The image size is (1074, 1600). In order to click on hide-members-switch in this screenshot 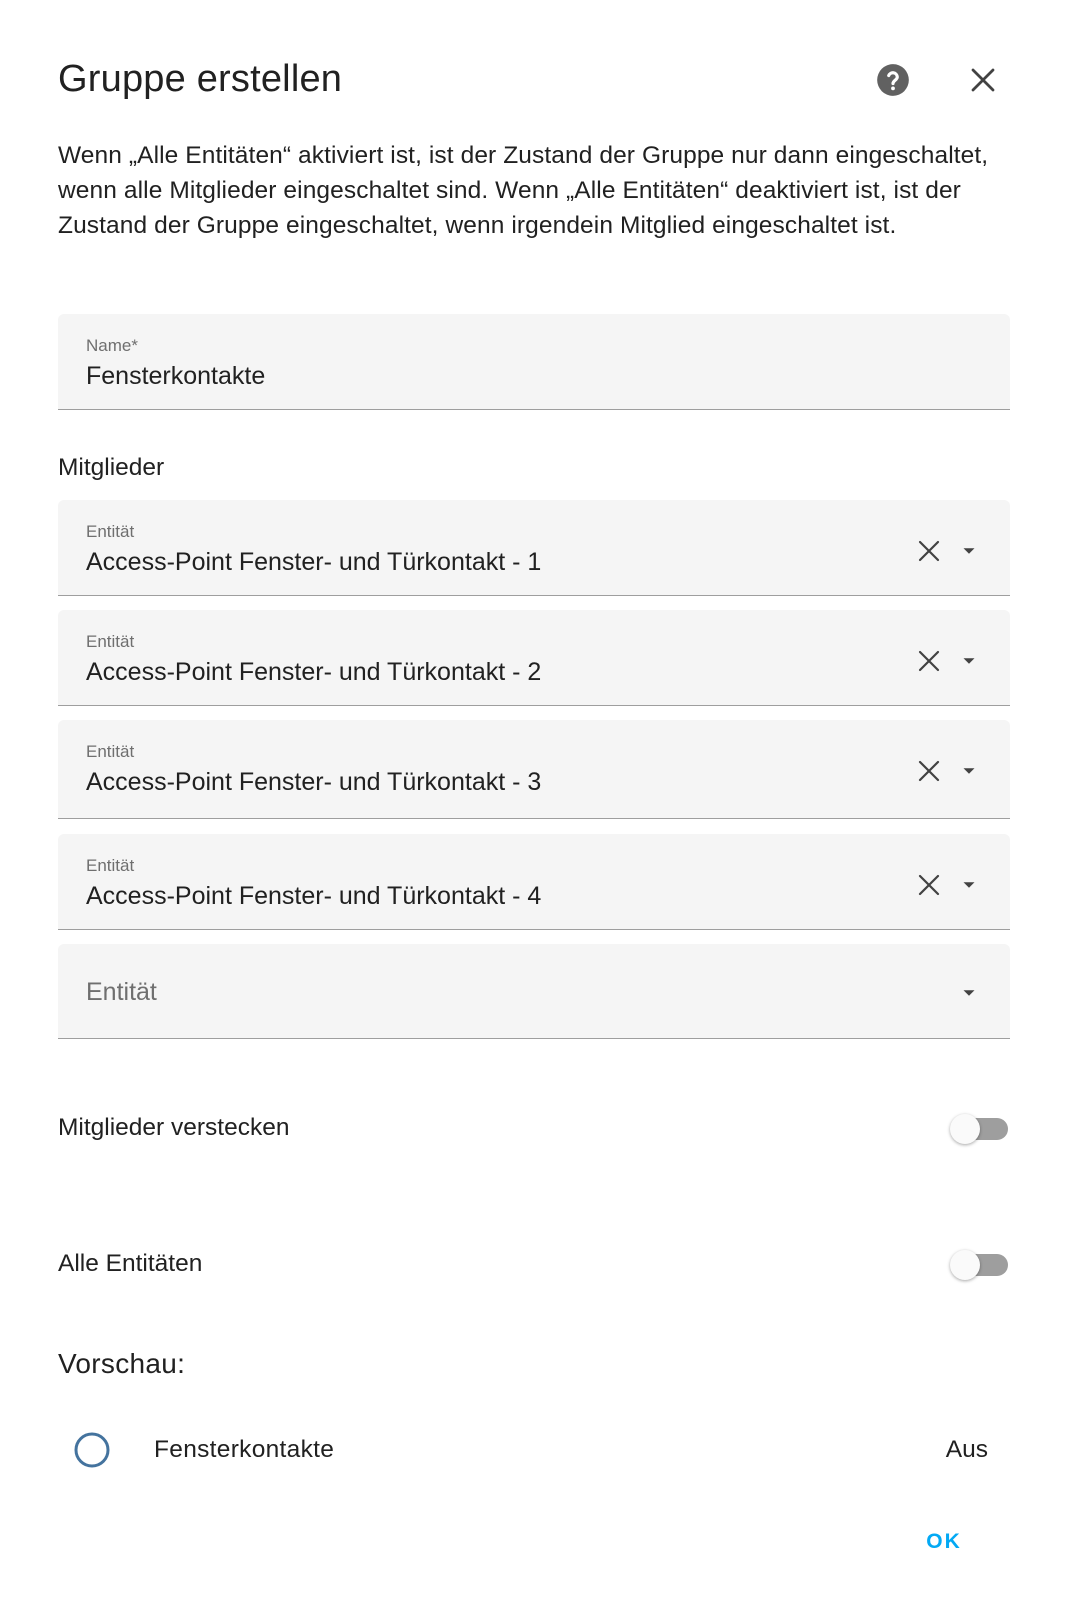, I will do `click(980, 1129)`.